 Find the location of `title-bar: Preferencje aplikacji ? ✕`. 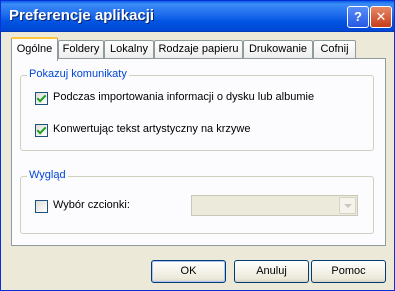

title-bar: Preferencje aplikacji ? ✕ is located at coordinates (197, 16).